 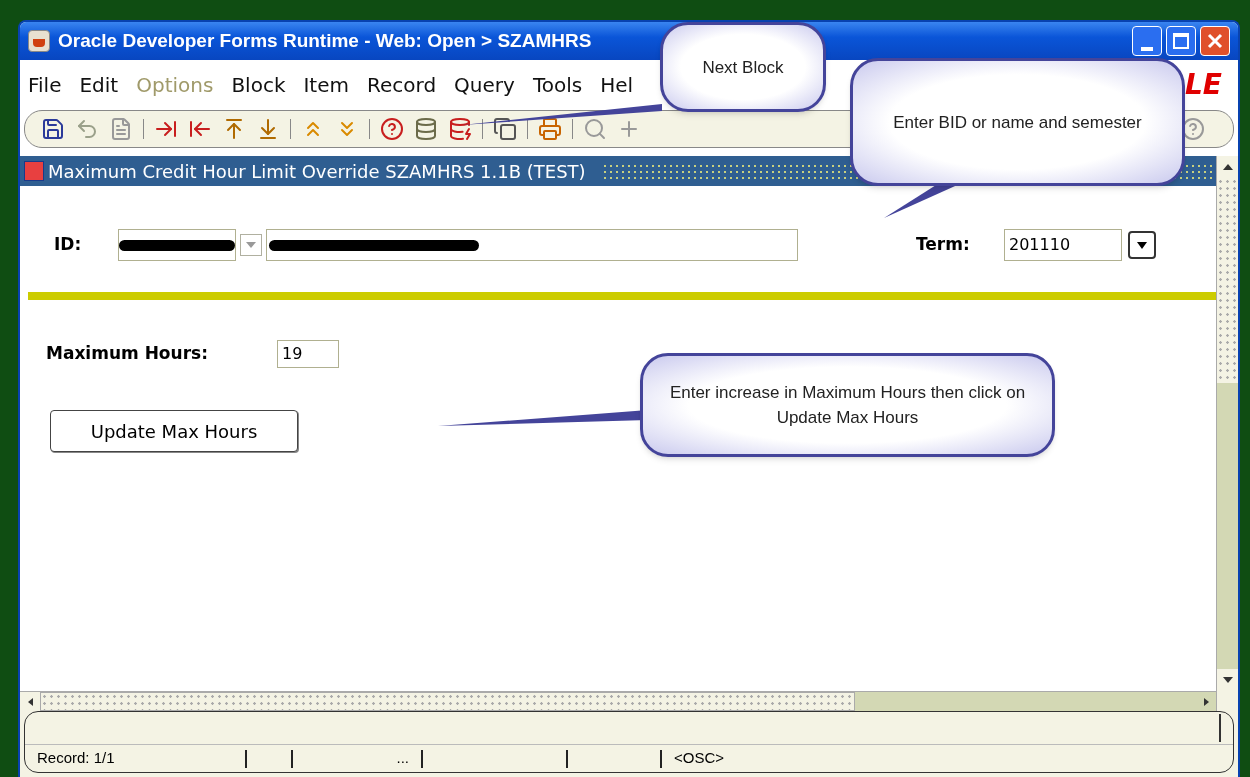 What do you see at coordinates (1206, 701) in the screenshot?
I see `right-arrow-icon` at bounding box center [1206, 701].